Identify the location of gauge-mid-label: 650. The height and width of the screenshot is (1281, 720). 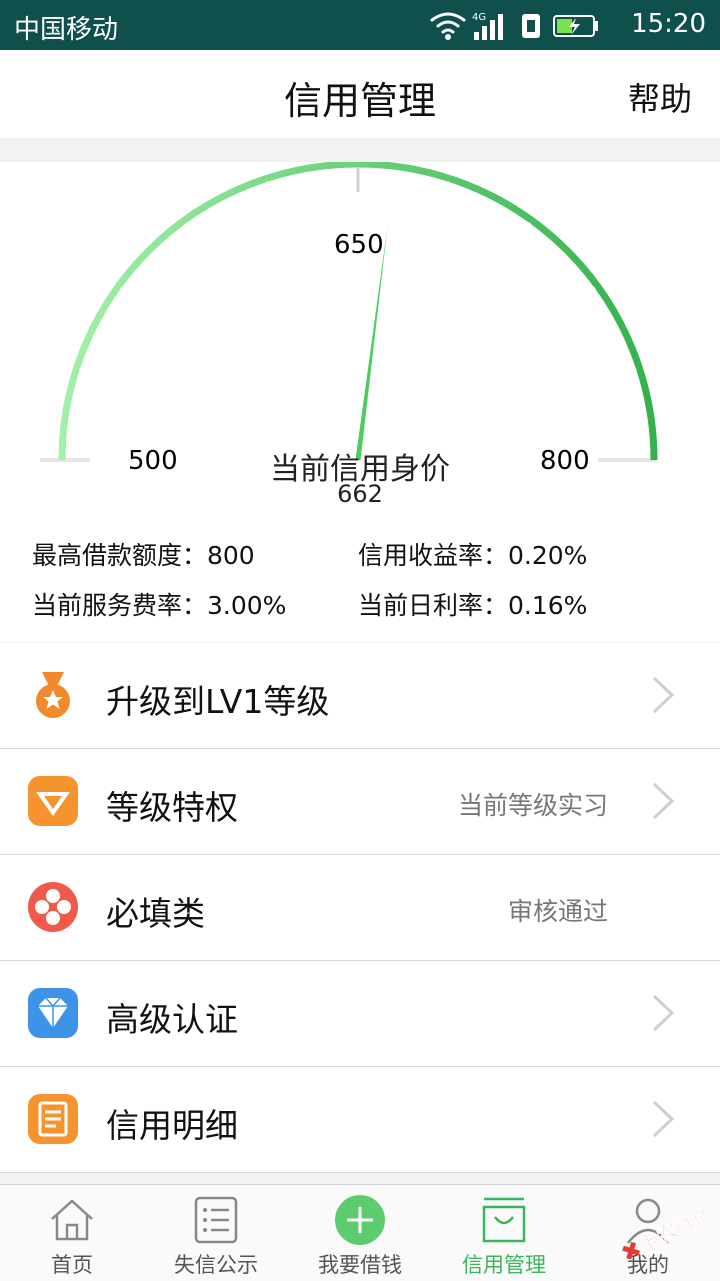
(359, 245).